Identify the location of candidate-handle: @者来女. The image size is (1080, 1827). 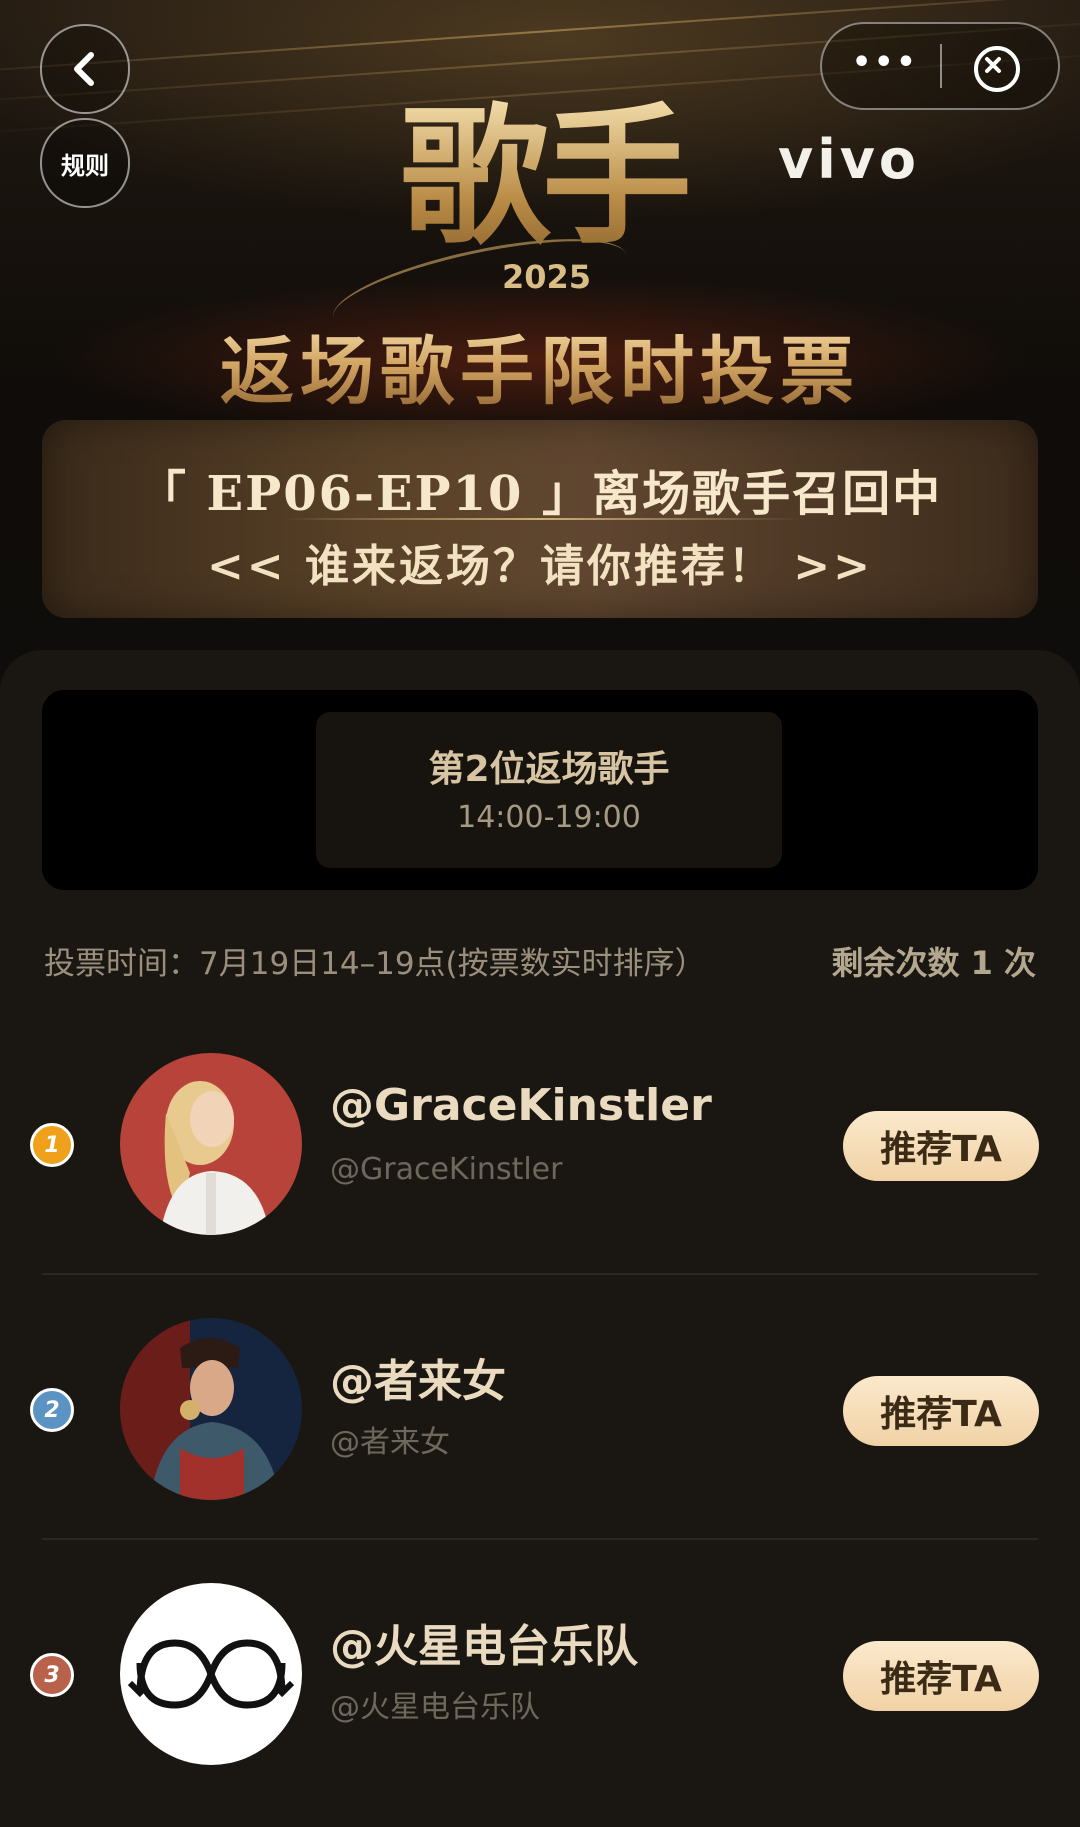
(390, 1442).